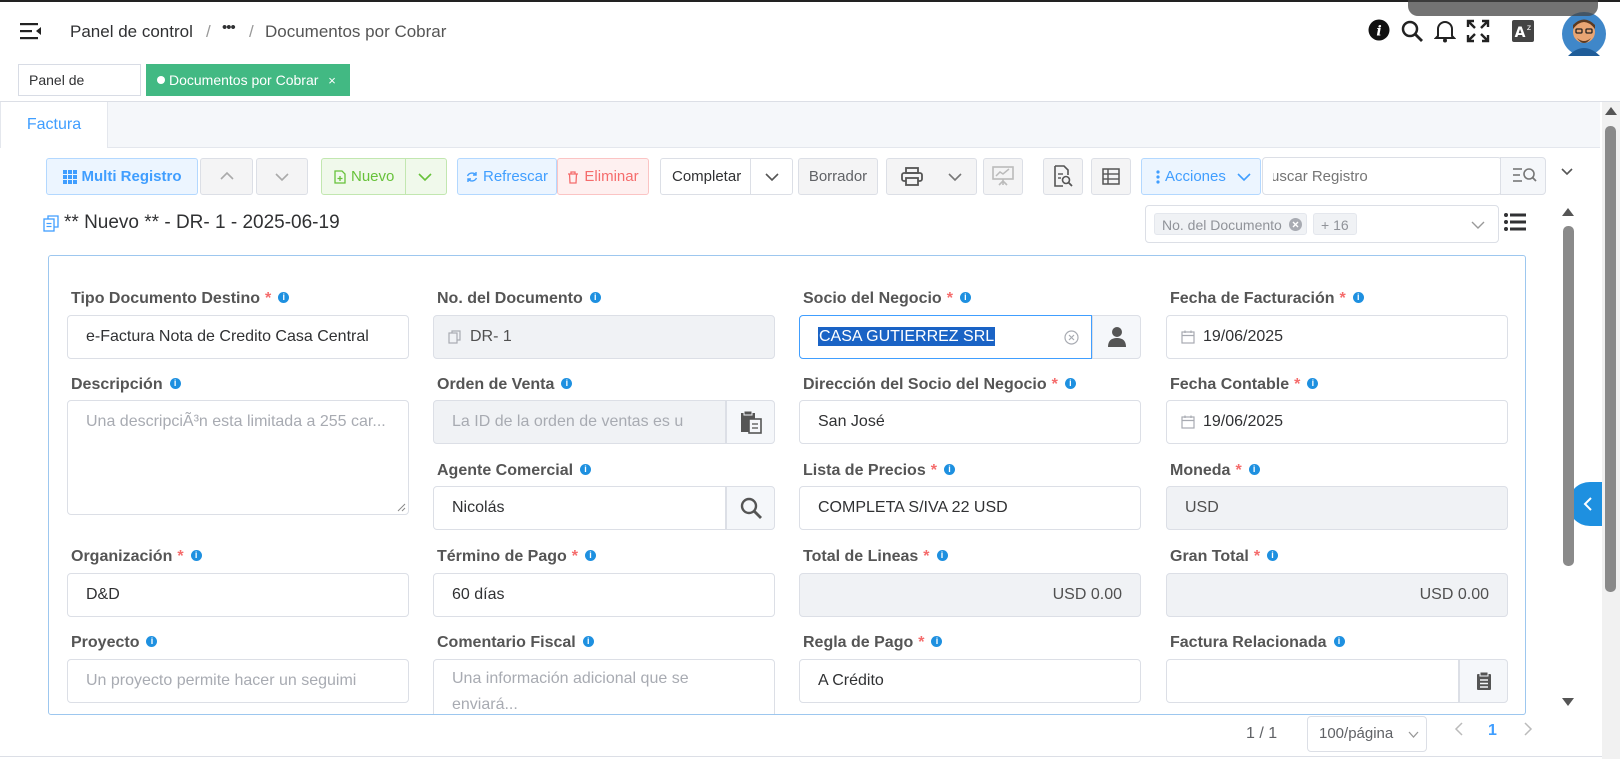 The image size is (1620, 759). What do you see at coordinates (1458, 729) in the screenshot?
I see `prev-page-icon` at bounding box center [1458, 729].